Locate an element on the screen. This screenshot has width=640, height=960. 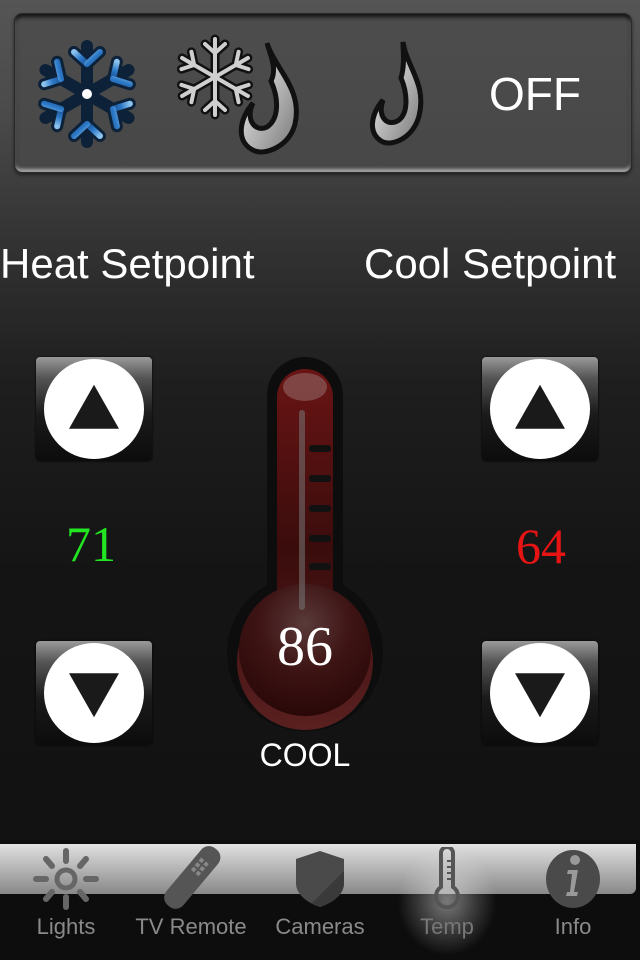
flame-icon is located at coordinates (397, 93).